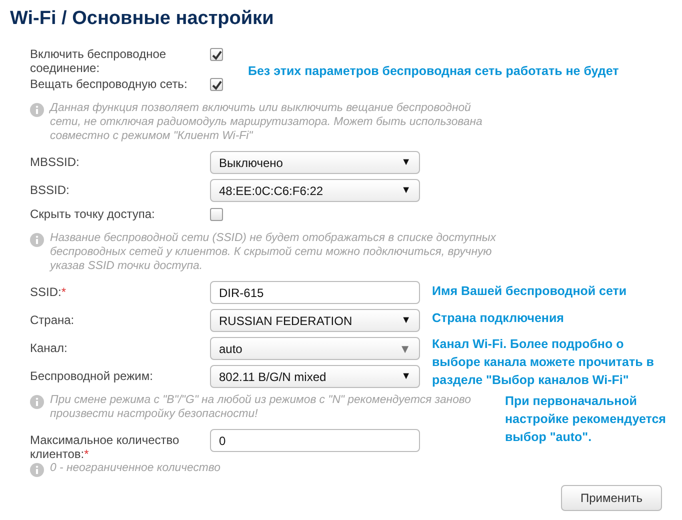  Describe the element at coordinates (92, 214) in the screenshot. I see `field-label: Скрыть точку доступа:` at that location.